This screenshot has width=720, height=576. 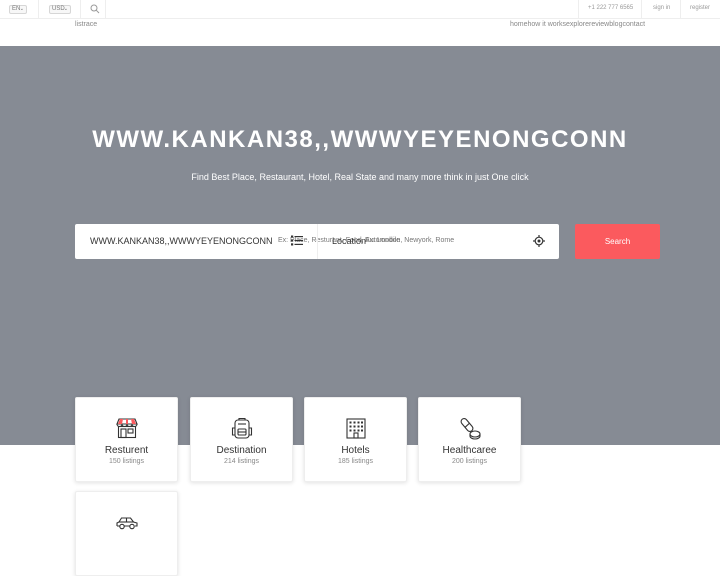 What do you see at coordinates (617, 241) in the screenshot?
I see `search-button: Search` at bounding box center [617, 241].